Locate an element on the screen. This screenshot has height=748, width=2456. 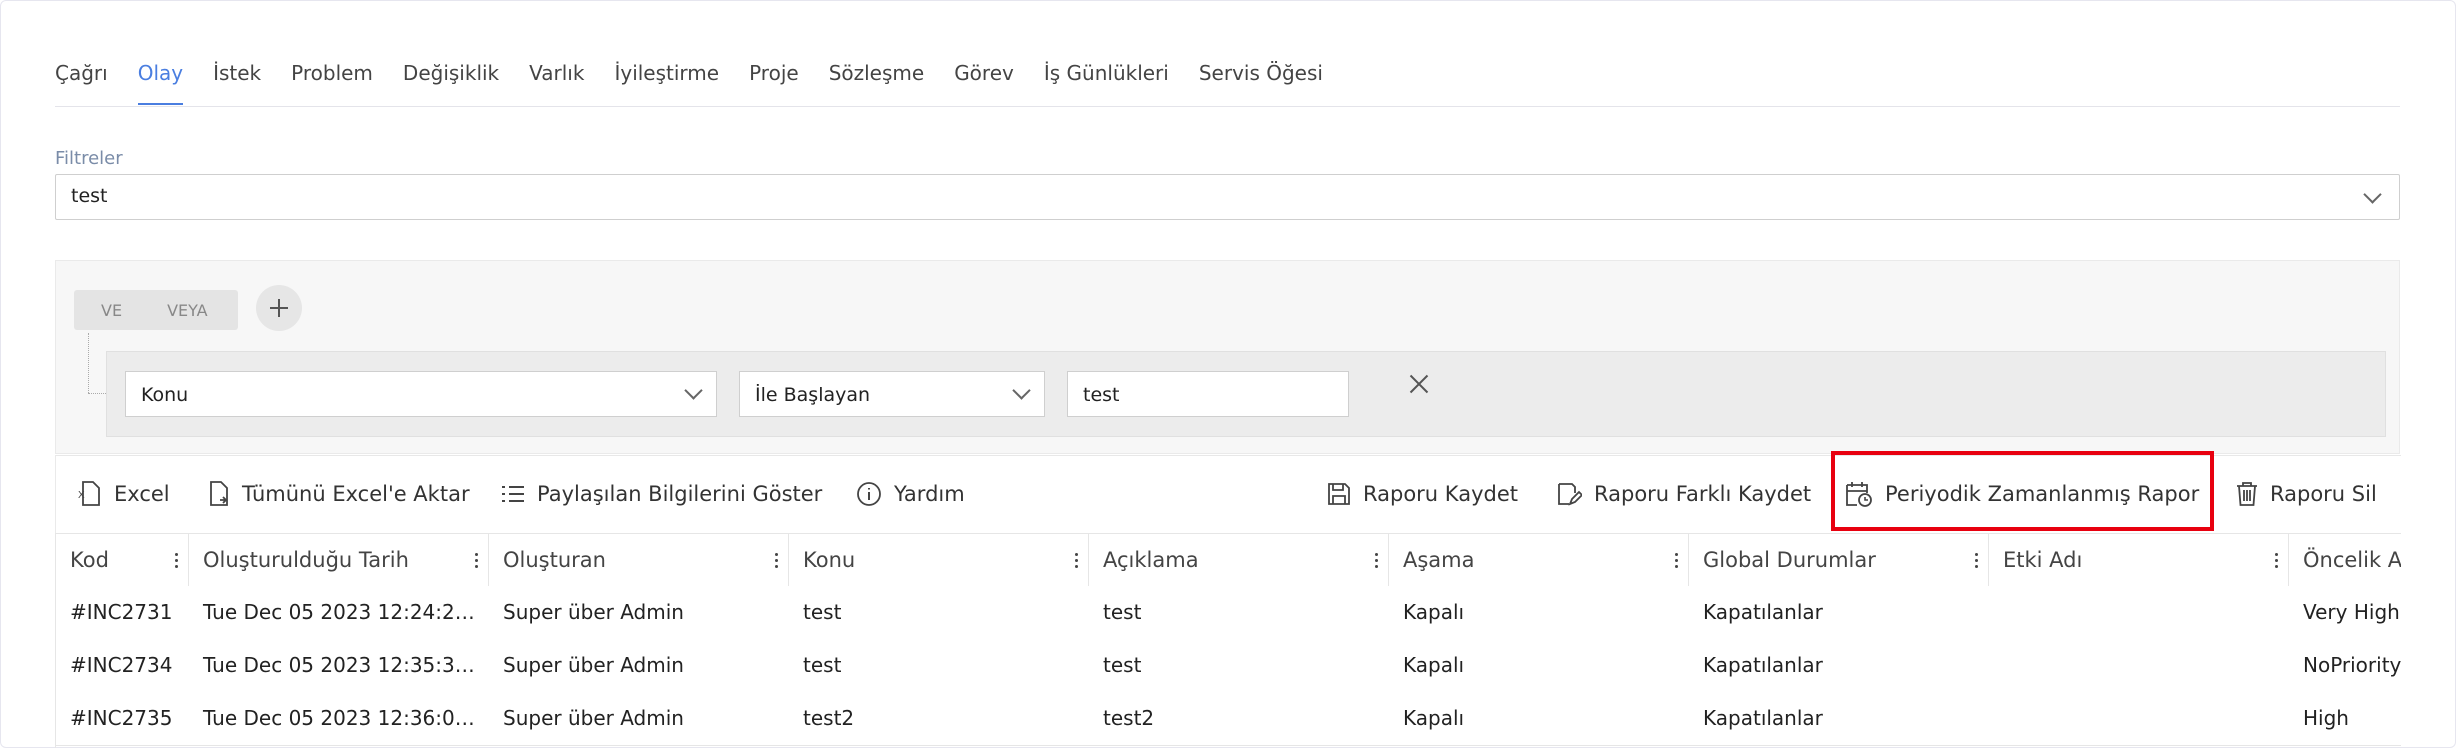
column-header: Açıklama is located at coordinates (1239, 560).